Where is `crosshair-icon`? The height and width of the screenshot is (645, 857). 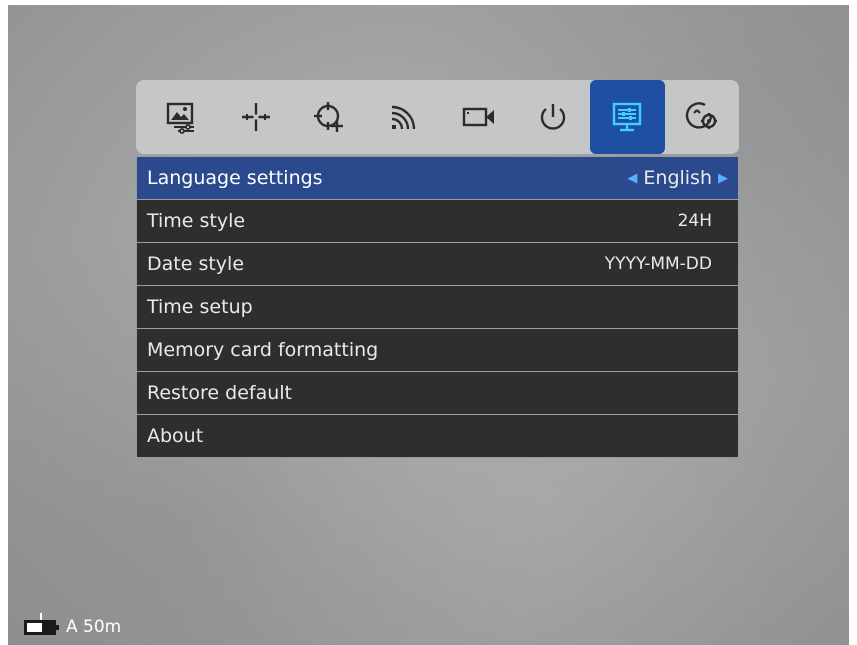 crosshair-icon is located at coordinates (255, 117).